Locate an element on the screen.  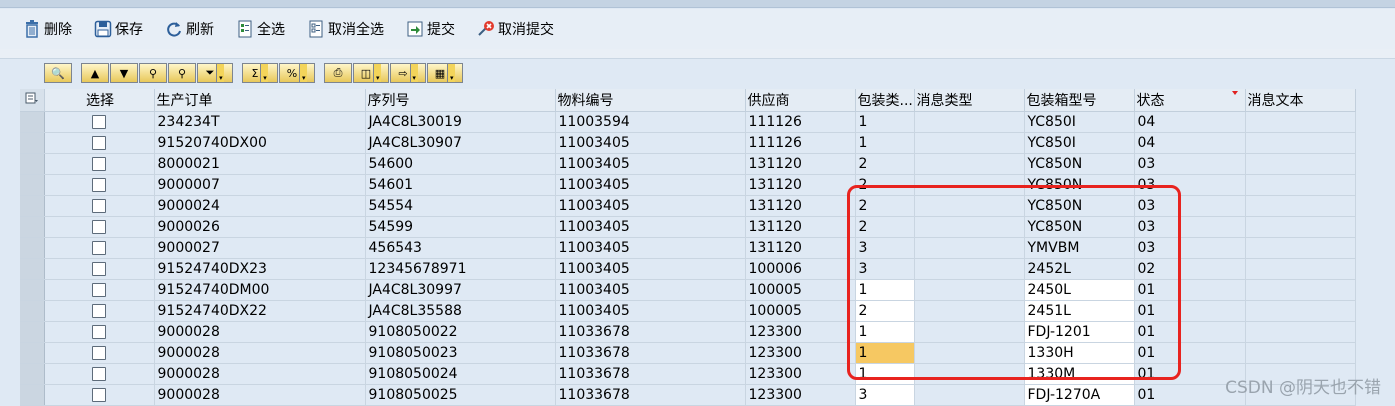
cell-vendor: 100006 is located at coordinates (800, 269).